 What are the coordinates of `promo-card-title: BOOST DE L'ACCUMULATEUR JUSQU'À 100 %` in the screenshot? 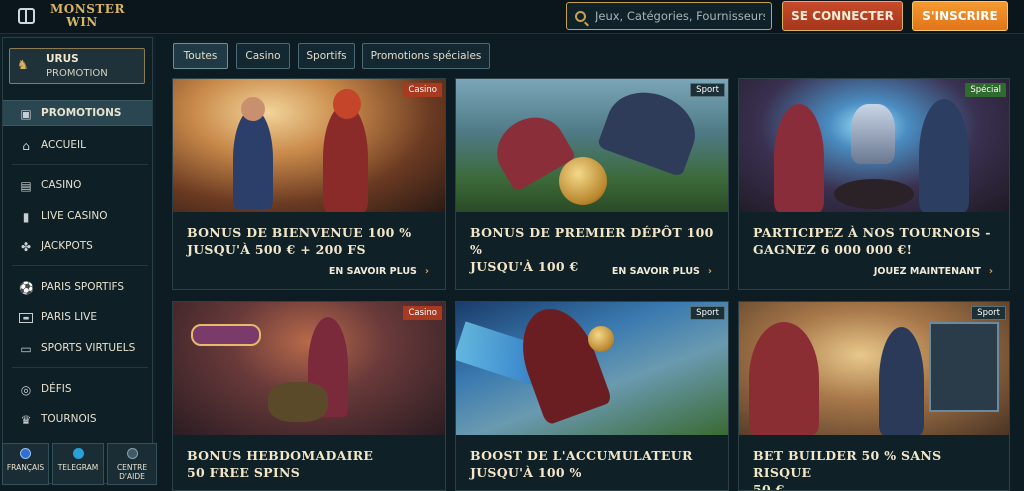 It's located at (595, 464).